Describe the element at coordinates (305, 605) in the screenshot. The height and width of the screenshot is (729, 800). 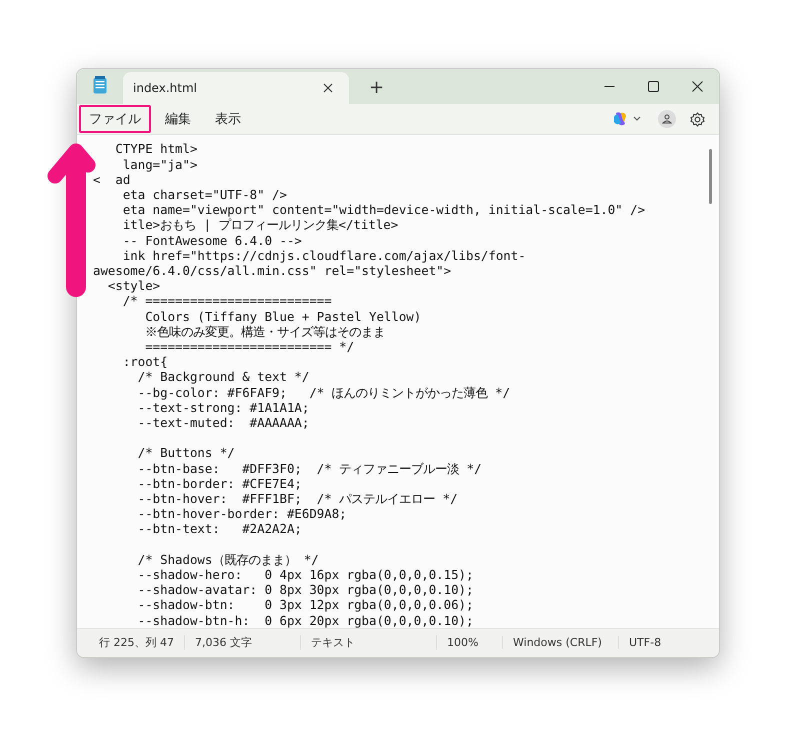
I see `code-line: --shadow-btn: 0 3px 12px rgba(0,0,0,0.06);` at that location.